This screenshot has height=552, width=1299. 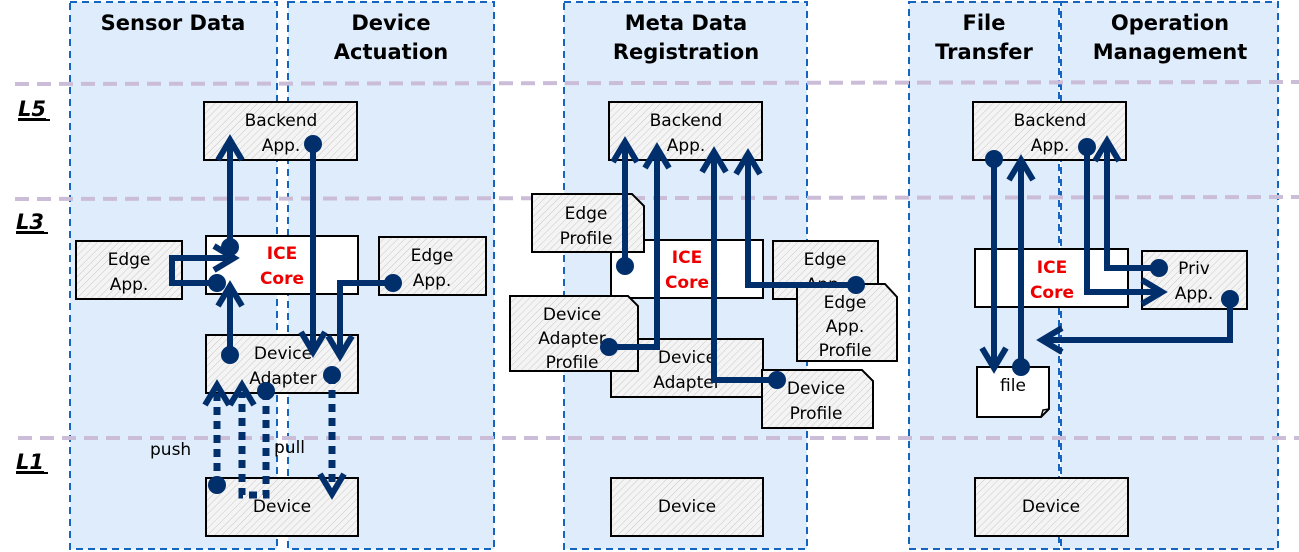 What do you see at coordinates (30, 222) in the screenshot?
I see `layer-label-l3: L3` at bounding box center [30, 222].